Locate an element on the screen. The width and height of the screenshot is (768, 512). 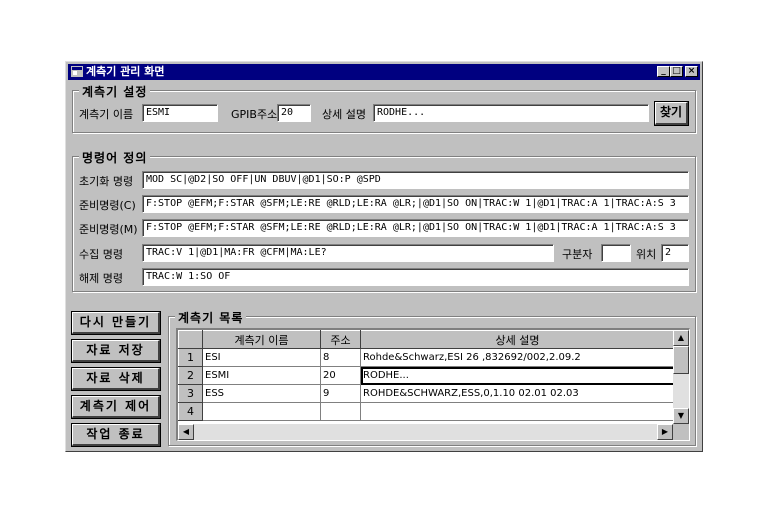
find-button: 찾기 is located at coordinates (671, 113).